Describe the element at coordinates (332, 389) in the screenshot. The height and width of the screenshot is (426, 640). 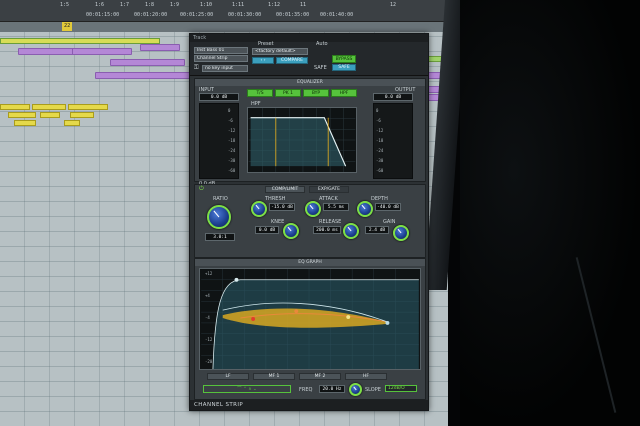
I see `freq-value: 20.0 Hz` at that location.